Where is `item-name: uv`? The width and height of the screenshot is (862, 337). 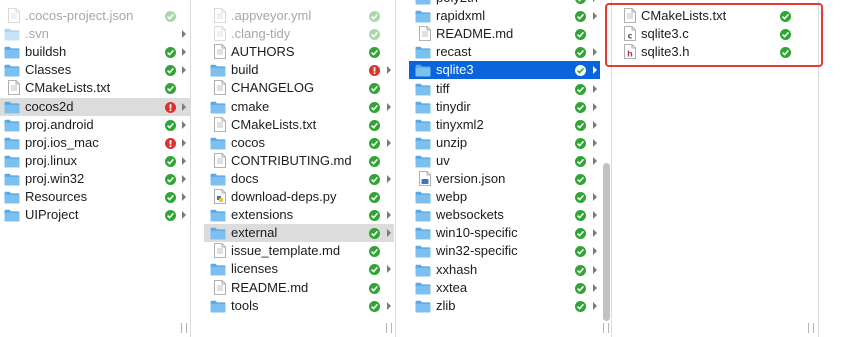
item-name: uv is located at coordinates (443, 160).